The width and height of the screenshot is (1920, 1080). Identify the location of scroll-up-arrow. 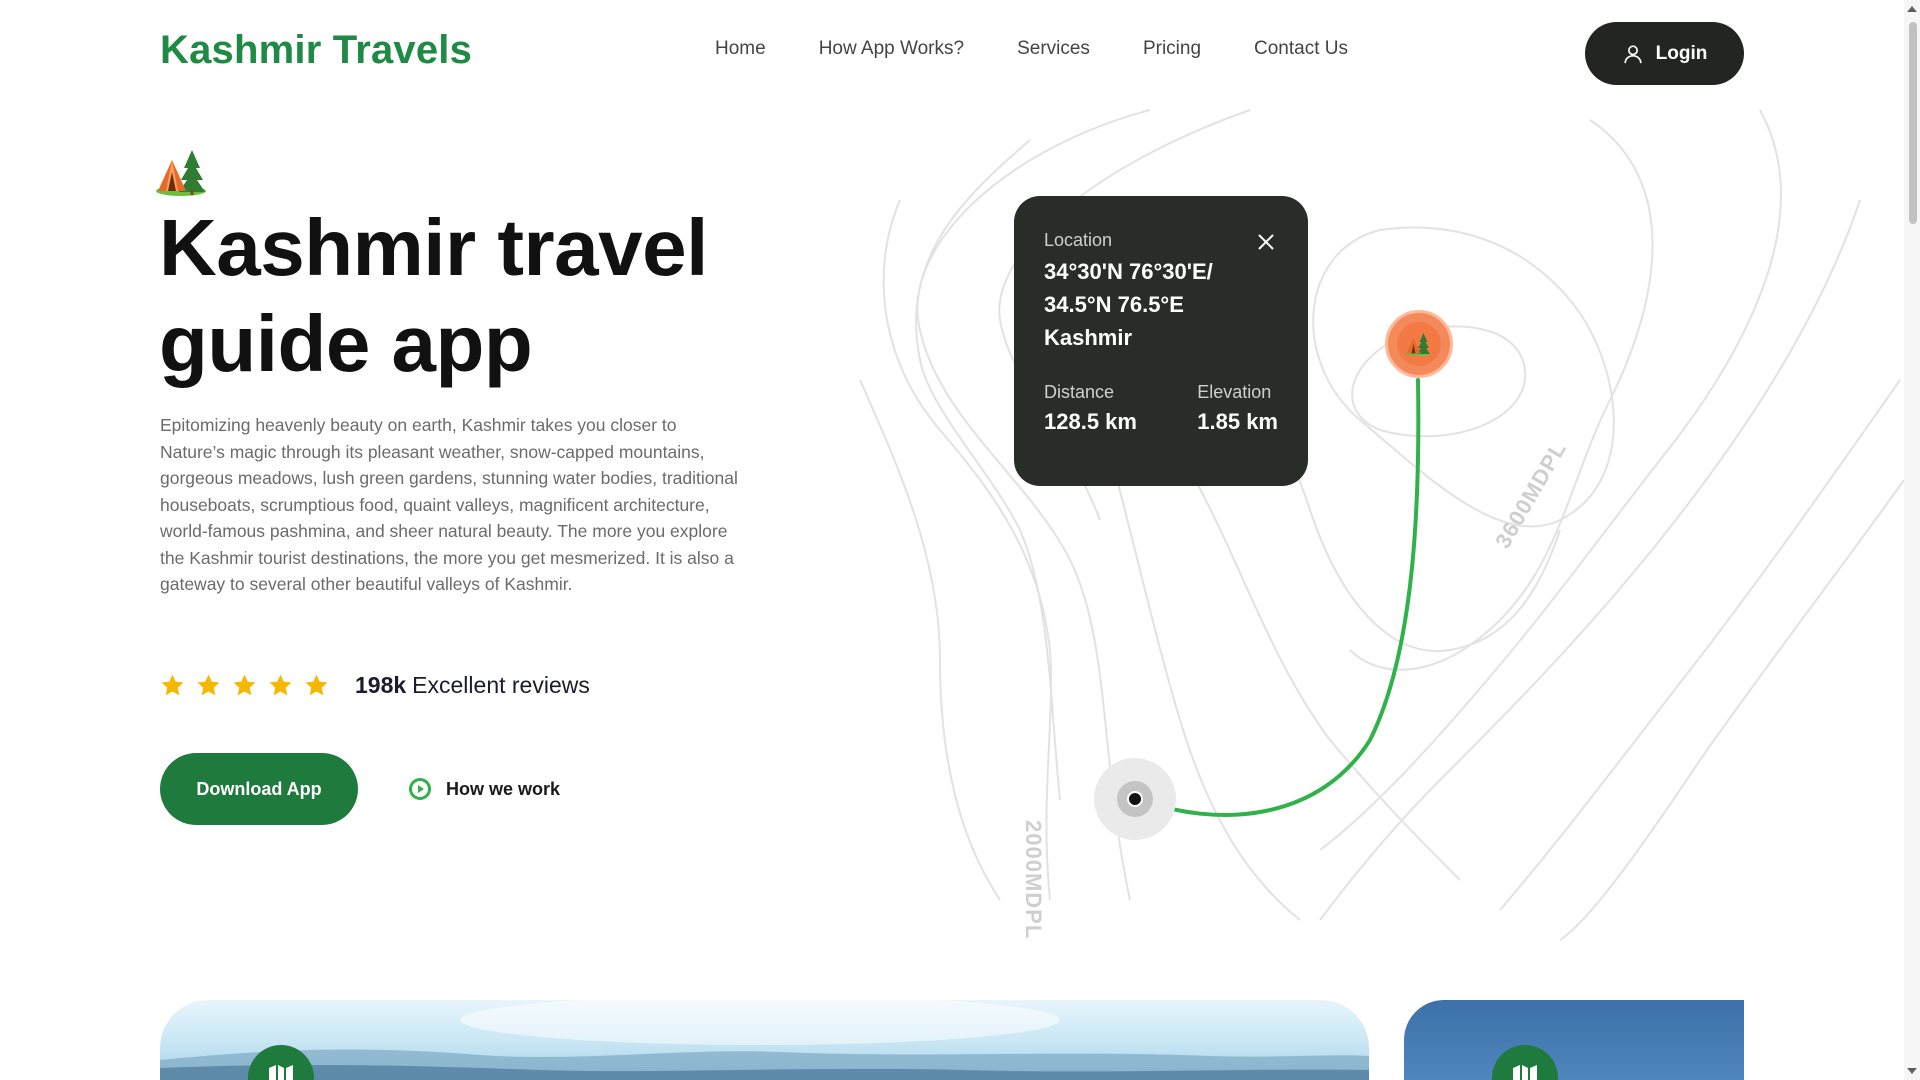
(1912, 9).